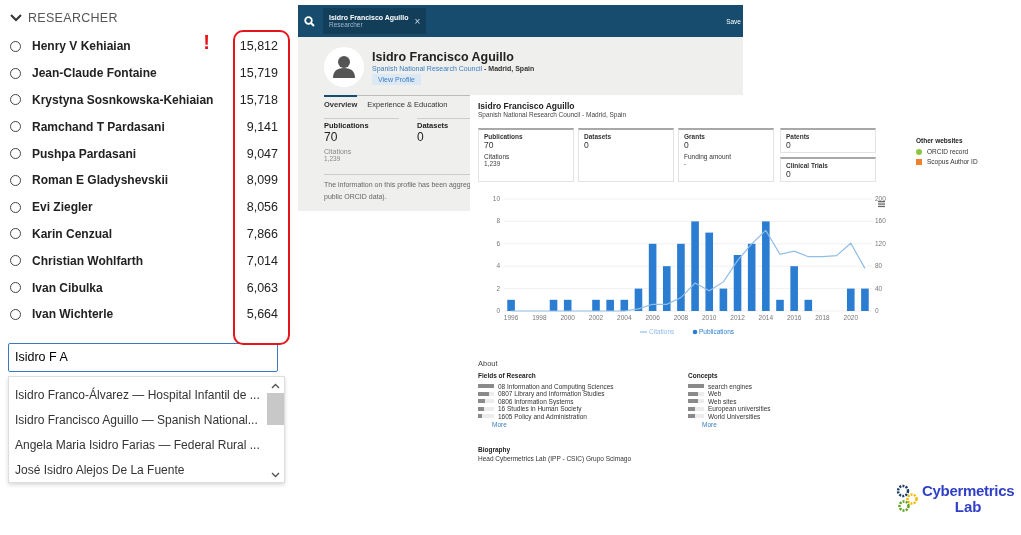 The width and height of the screenshot is (1021, 535). I want to click on researcher-count: 15,718, so click(258, 100).